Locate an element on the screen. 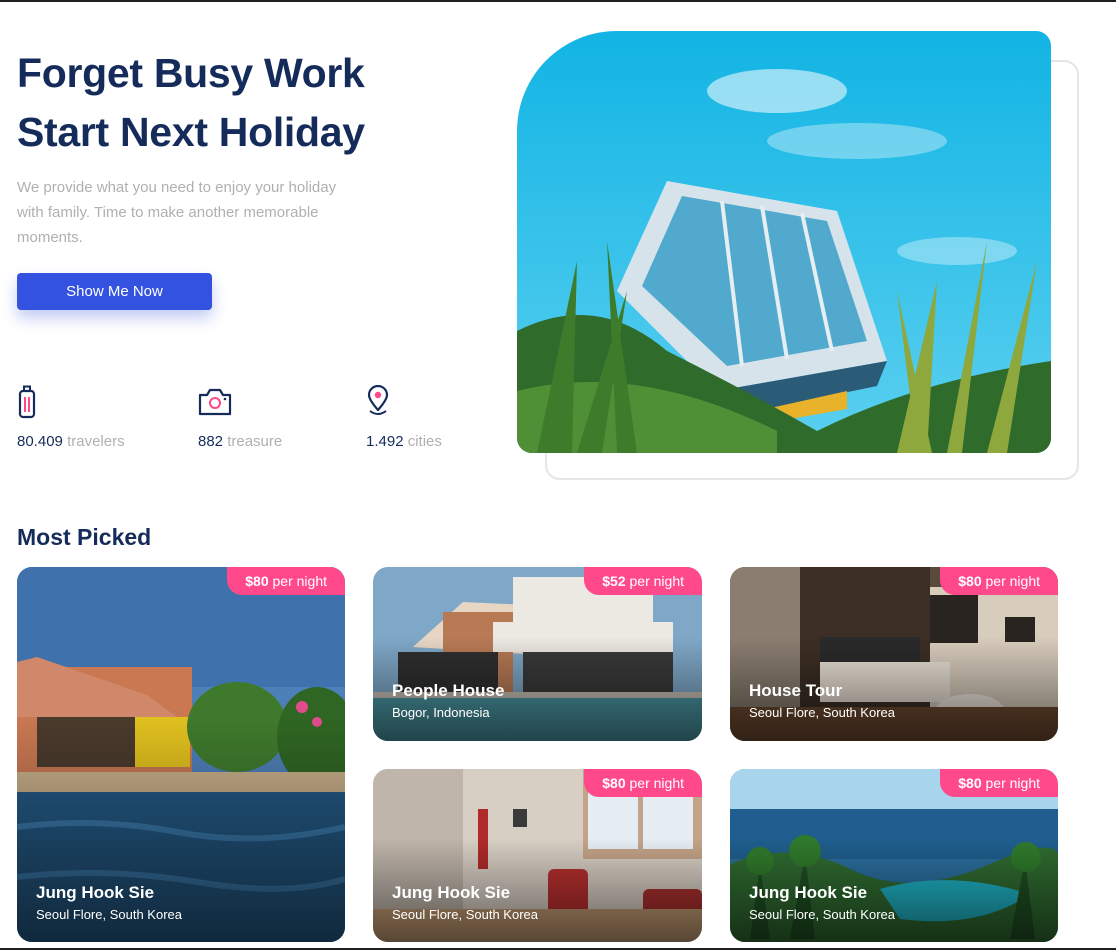 The width and height of the screenshot is (1116, 952). bottom-border is located at coordinates (558, 949).